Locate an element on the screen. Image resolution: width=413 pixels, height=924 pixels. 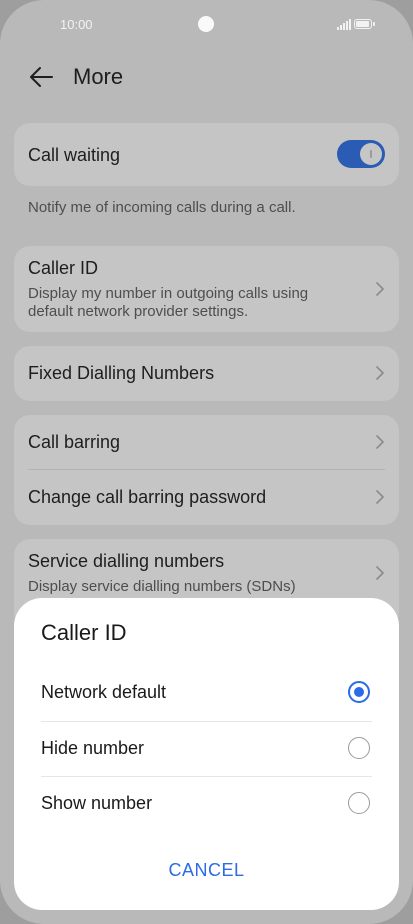
caller-id-subtitle-line2: default network provider settings. is located at coordinates (138, 311).